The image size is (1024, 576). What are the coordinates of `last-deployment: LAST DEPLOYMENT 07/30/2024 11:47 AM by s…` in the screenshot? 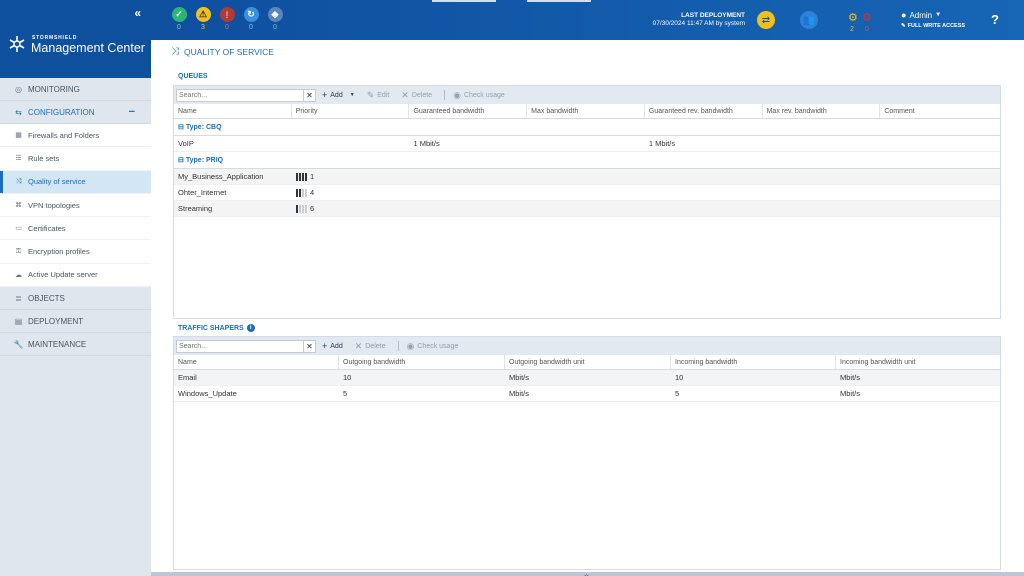 It's located at (690, 20).